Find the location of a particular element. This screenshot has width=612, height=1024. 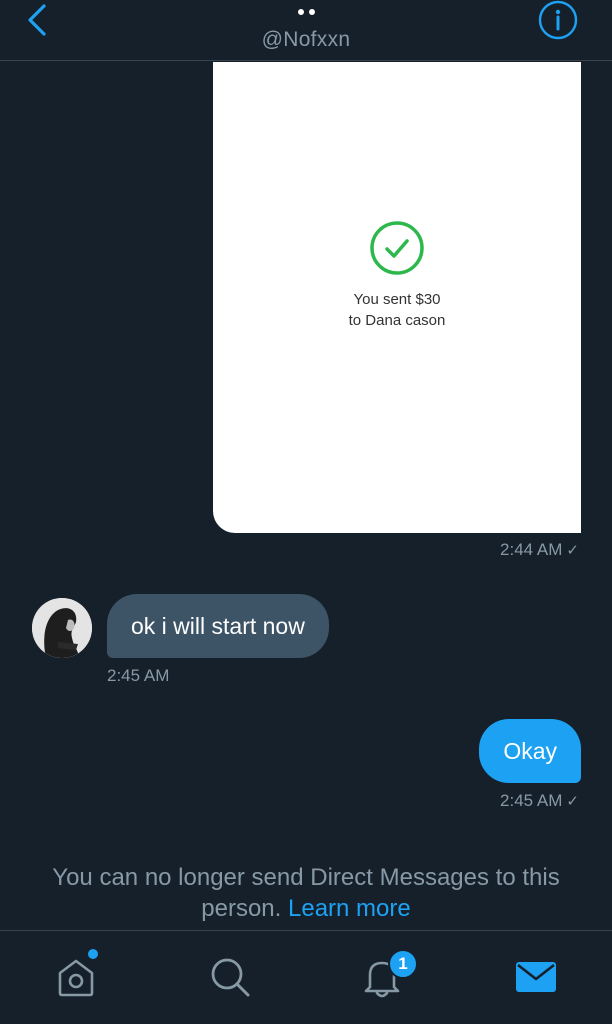

avatar is located at coordinates (62, 628).